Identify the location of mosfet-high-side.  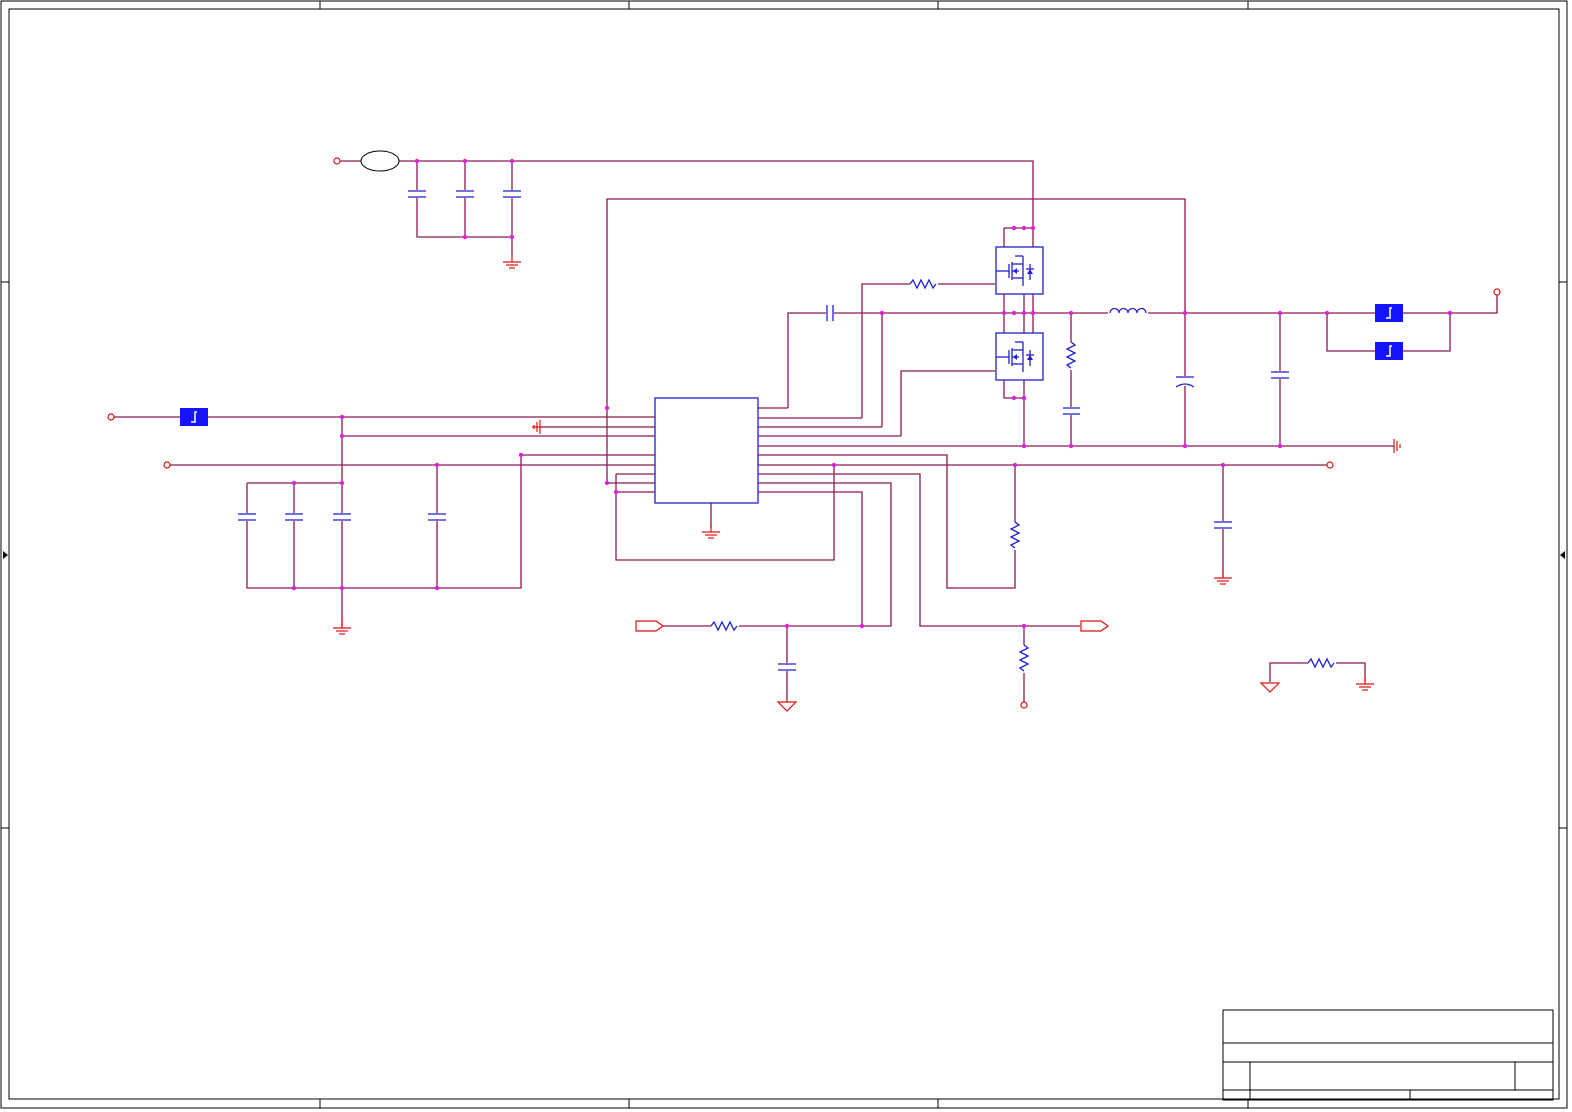
(1019, 270).